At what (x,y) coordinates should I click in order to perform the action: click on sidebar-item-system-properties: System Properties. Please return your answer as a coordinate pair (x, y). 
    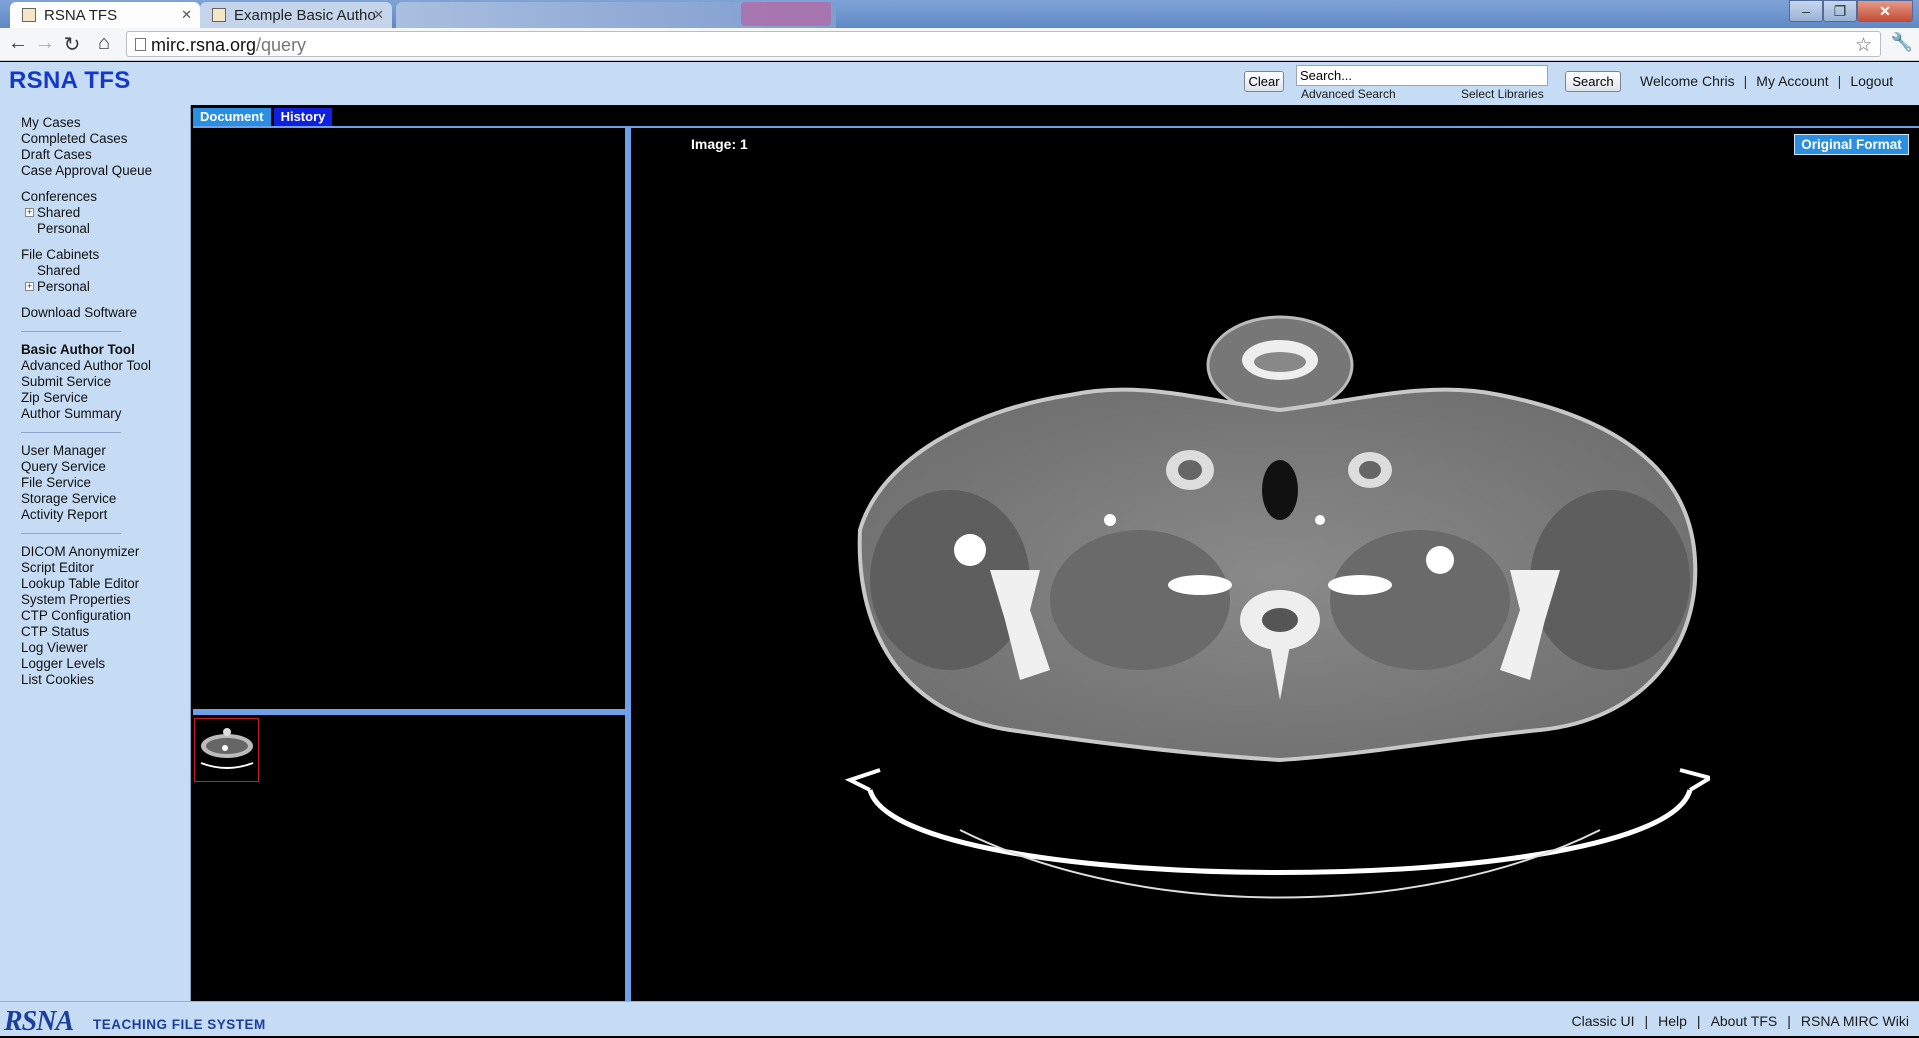
    Looking at the image, I should click on (95, 600).